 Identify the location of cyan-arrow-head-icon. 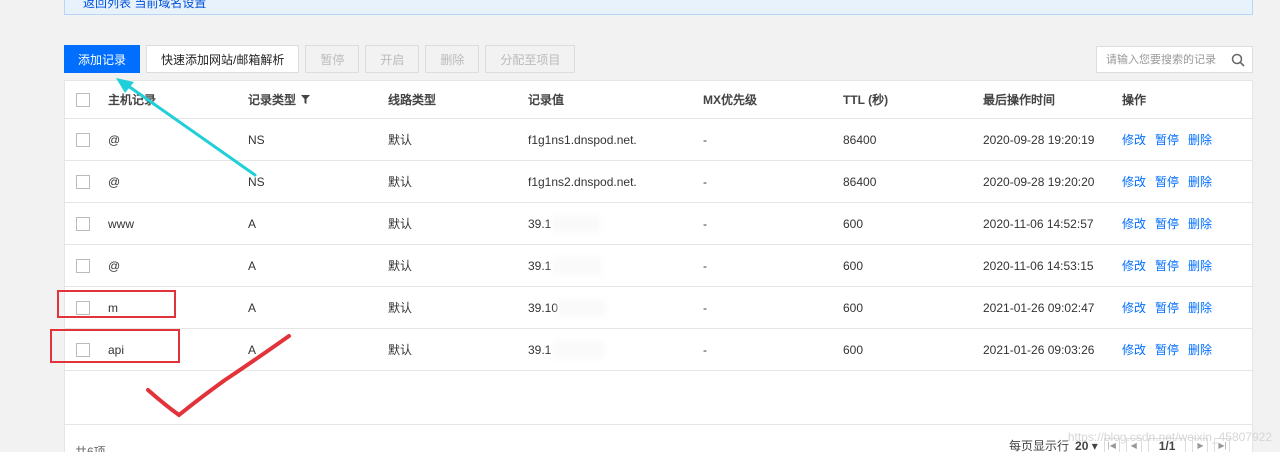
(125, 85).